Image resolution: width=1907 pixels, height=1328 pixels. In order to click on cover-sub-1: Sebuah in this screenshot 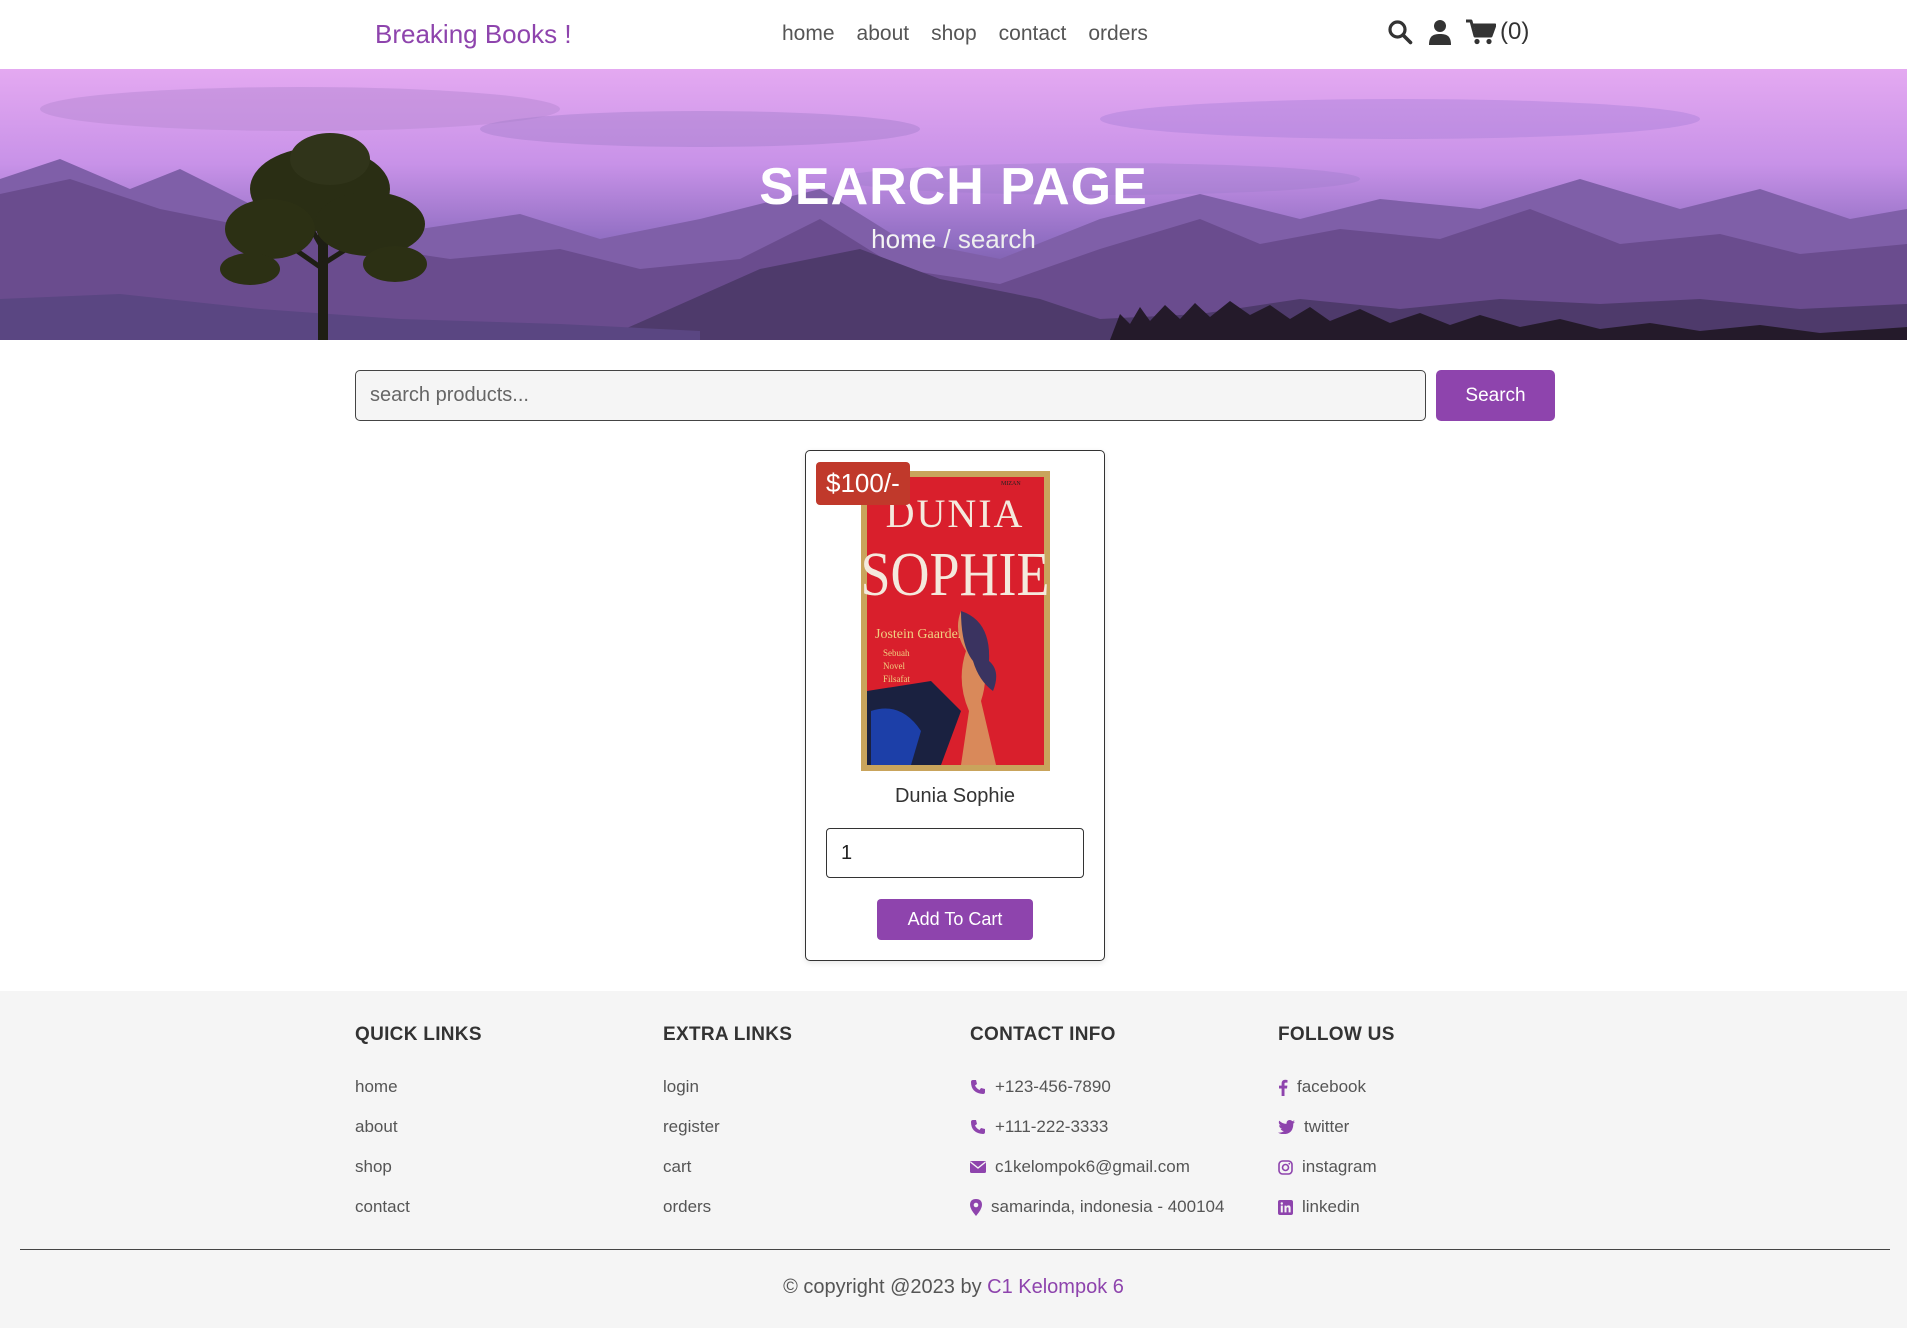, I will do `click(896, 653)`.